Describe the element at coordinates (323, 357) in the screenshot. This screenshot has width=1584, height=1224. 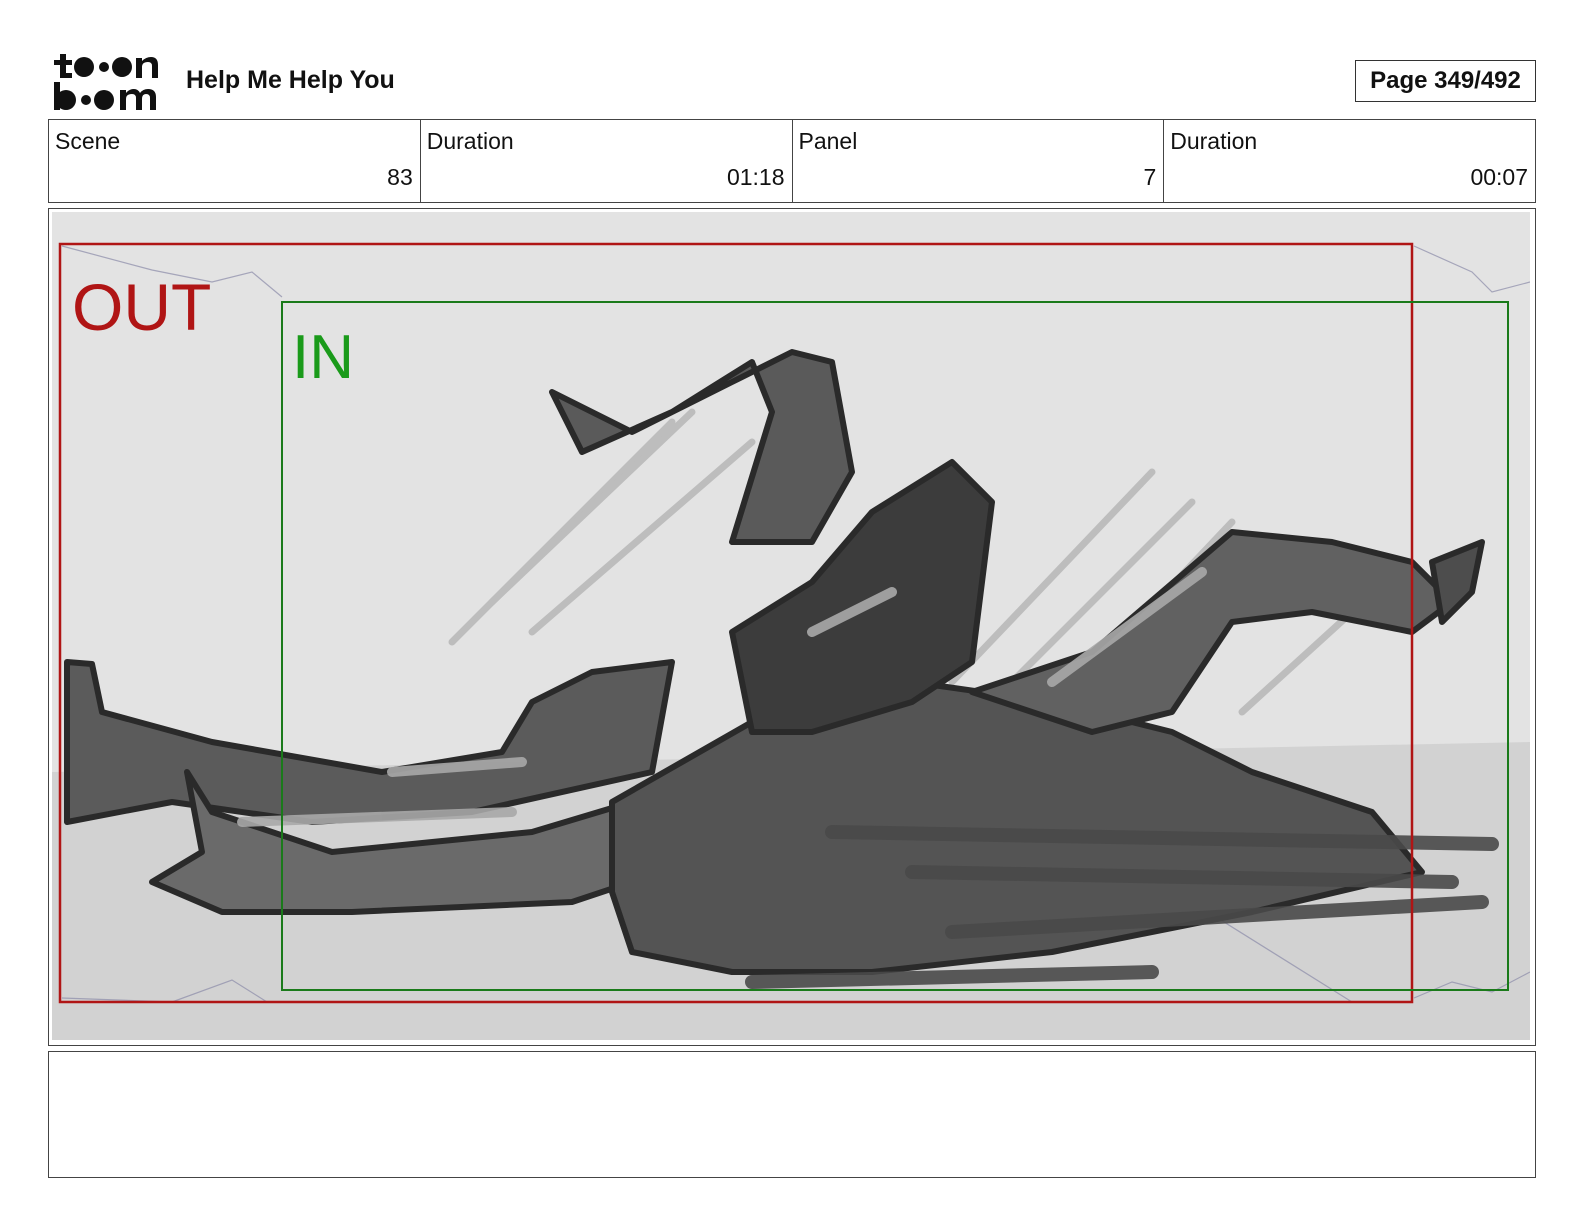
I see `in-label: IN` at that location.